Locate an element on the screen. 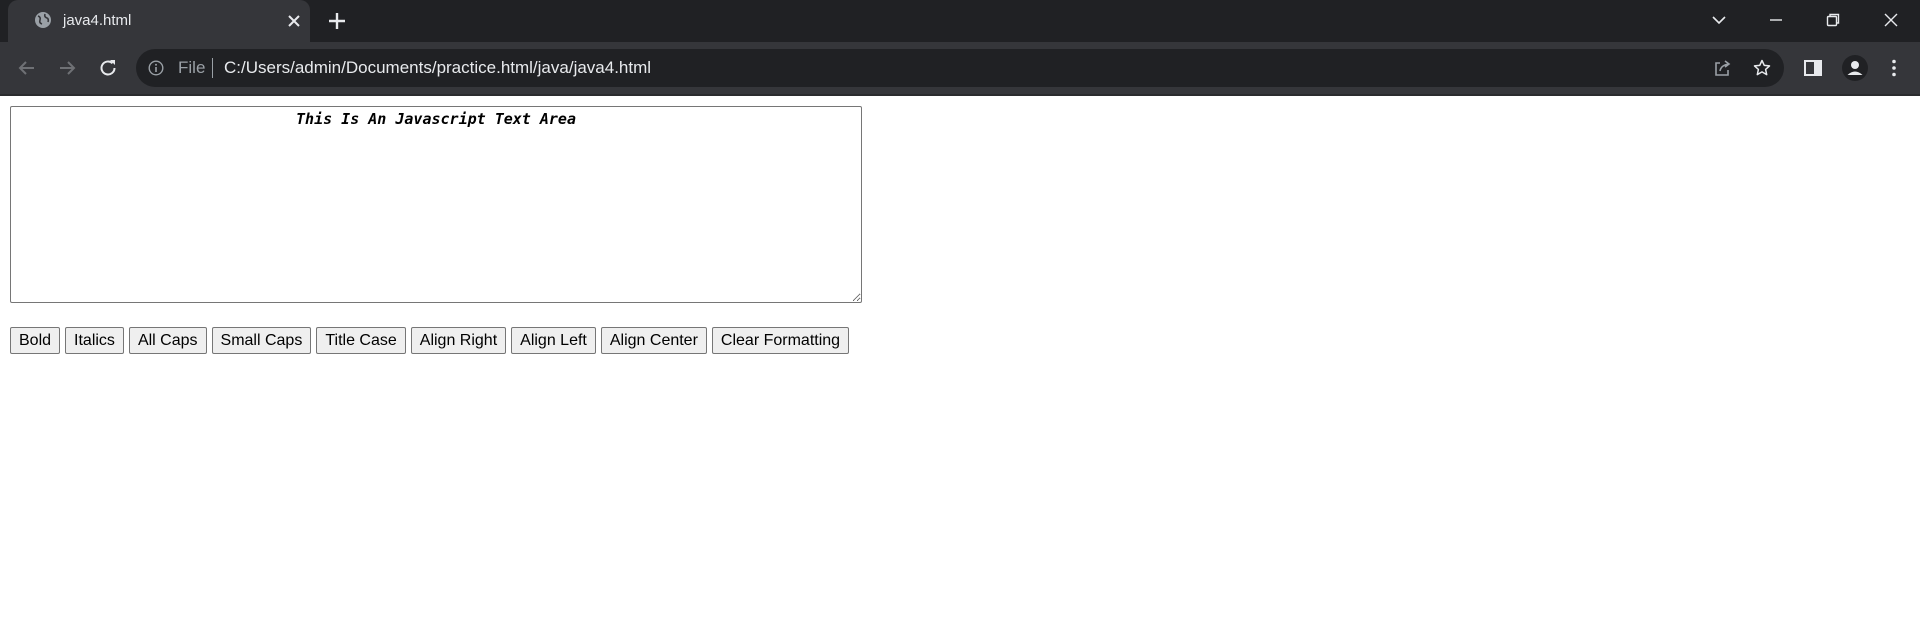 This screenshot has height=630, width=1920. share-icon is located at coordinates (1722, 68).